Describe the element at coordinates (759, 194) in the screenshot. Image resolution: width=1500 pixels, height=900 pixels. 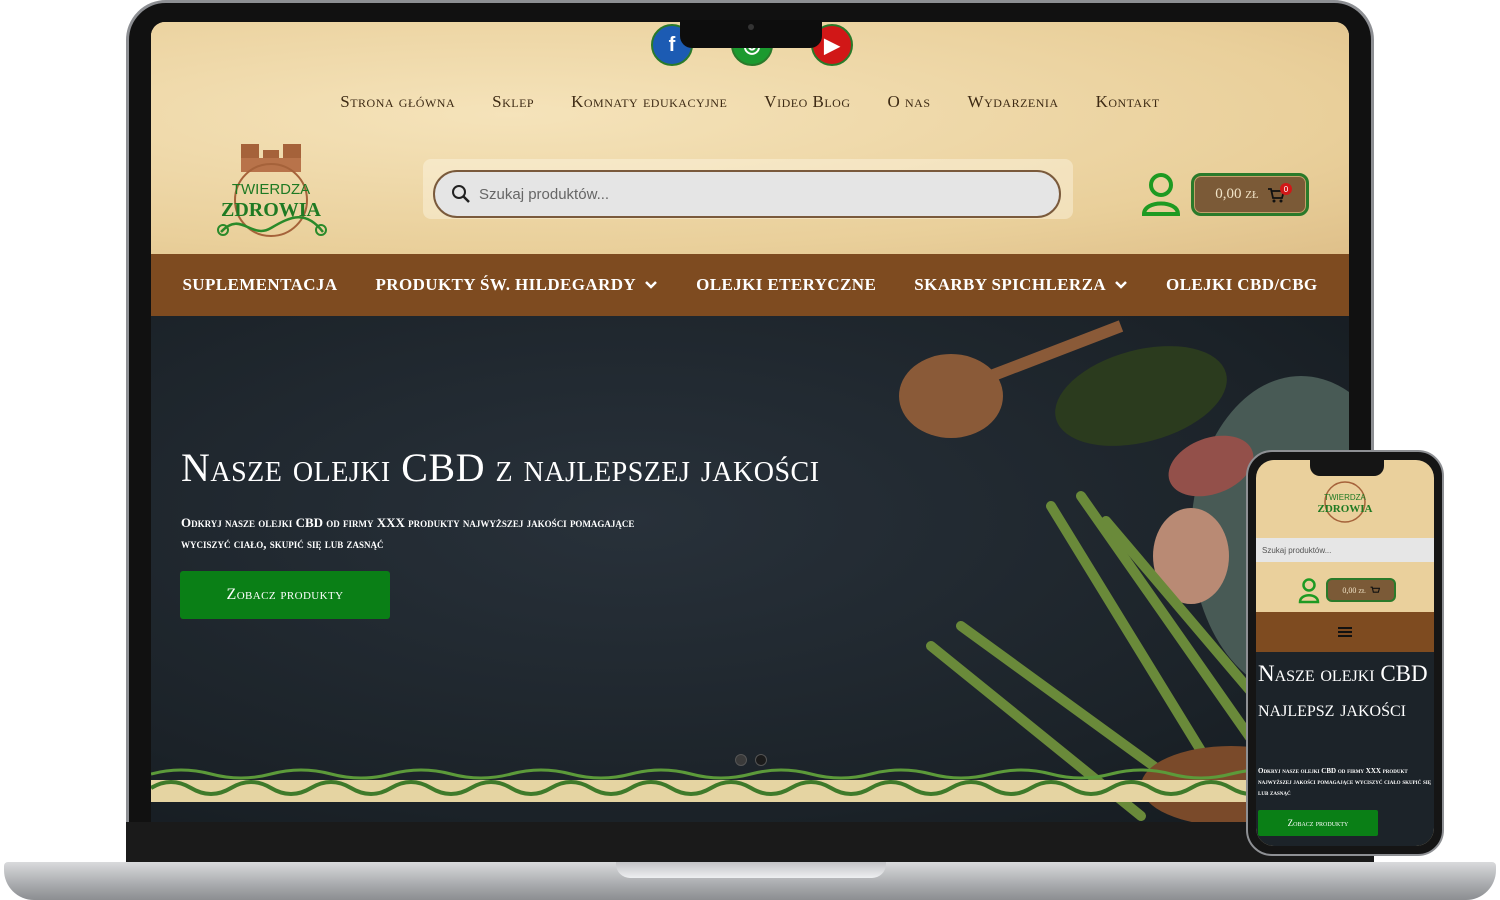
I see `search-input` at that location.